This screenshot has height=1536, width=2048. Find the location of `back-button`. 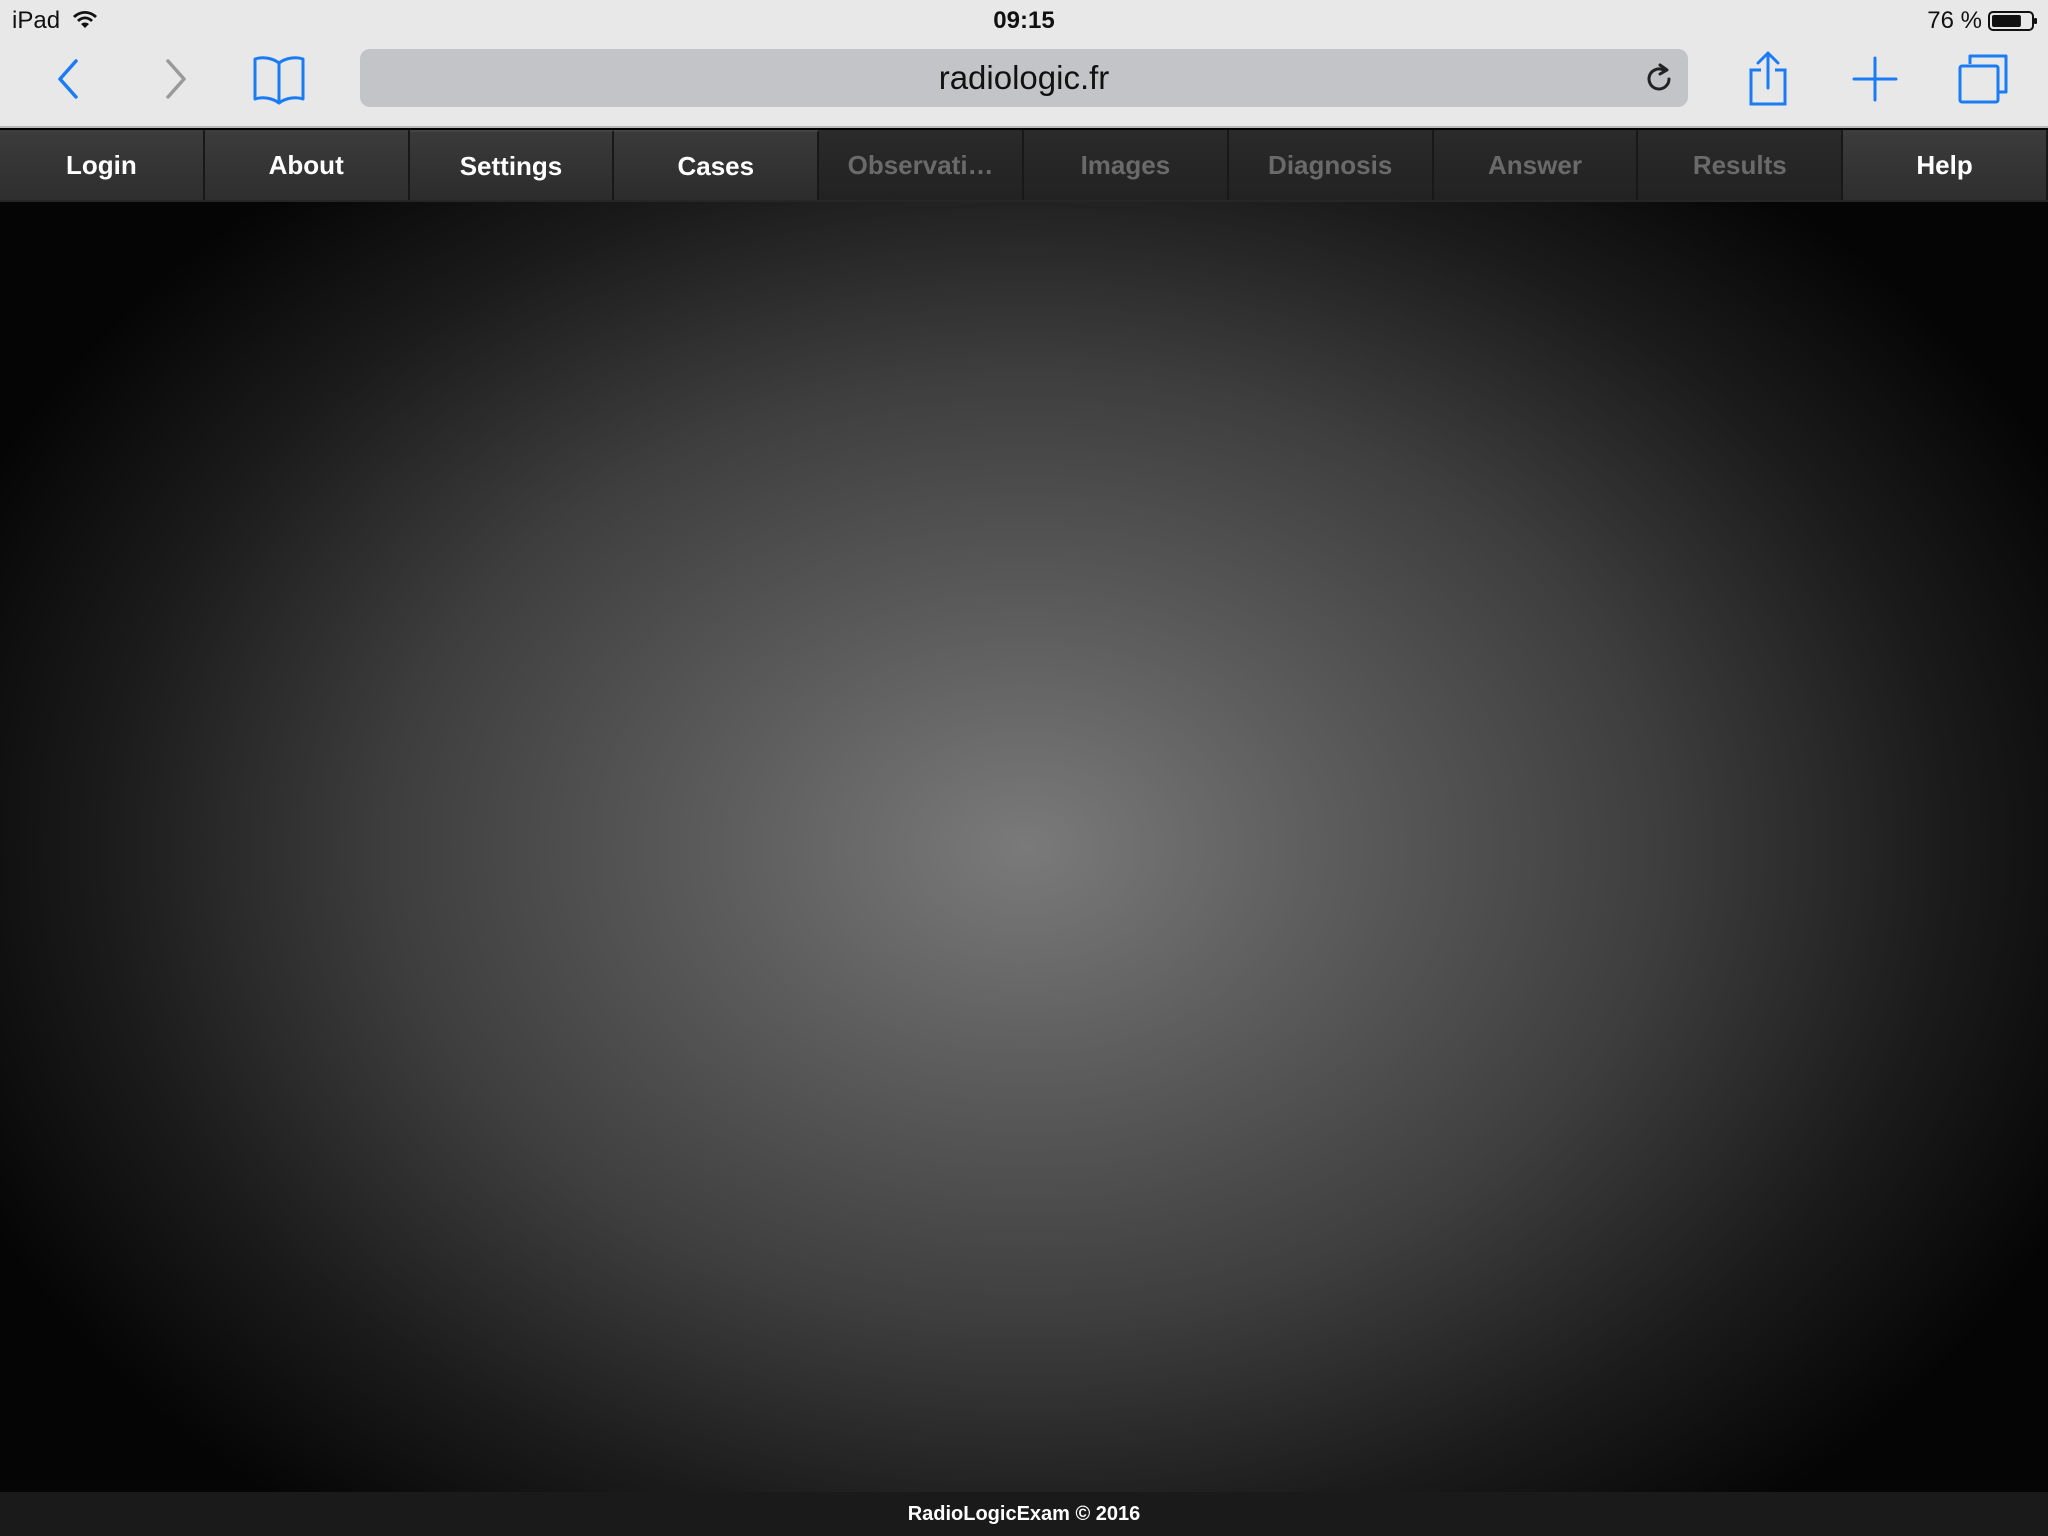

back-button is located at coordinates (69, 79).